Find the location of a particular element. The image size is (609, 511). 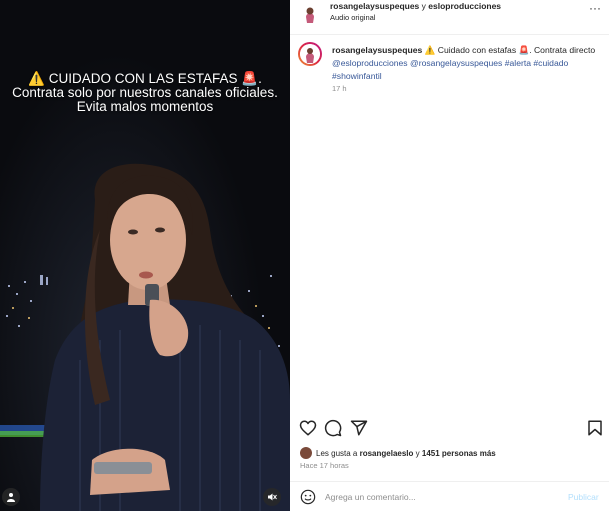

mention-rosangelaysuspeques: @rosangelaysuspeques is located at coordinates (456, 63).